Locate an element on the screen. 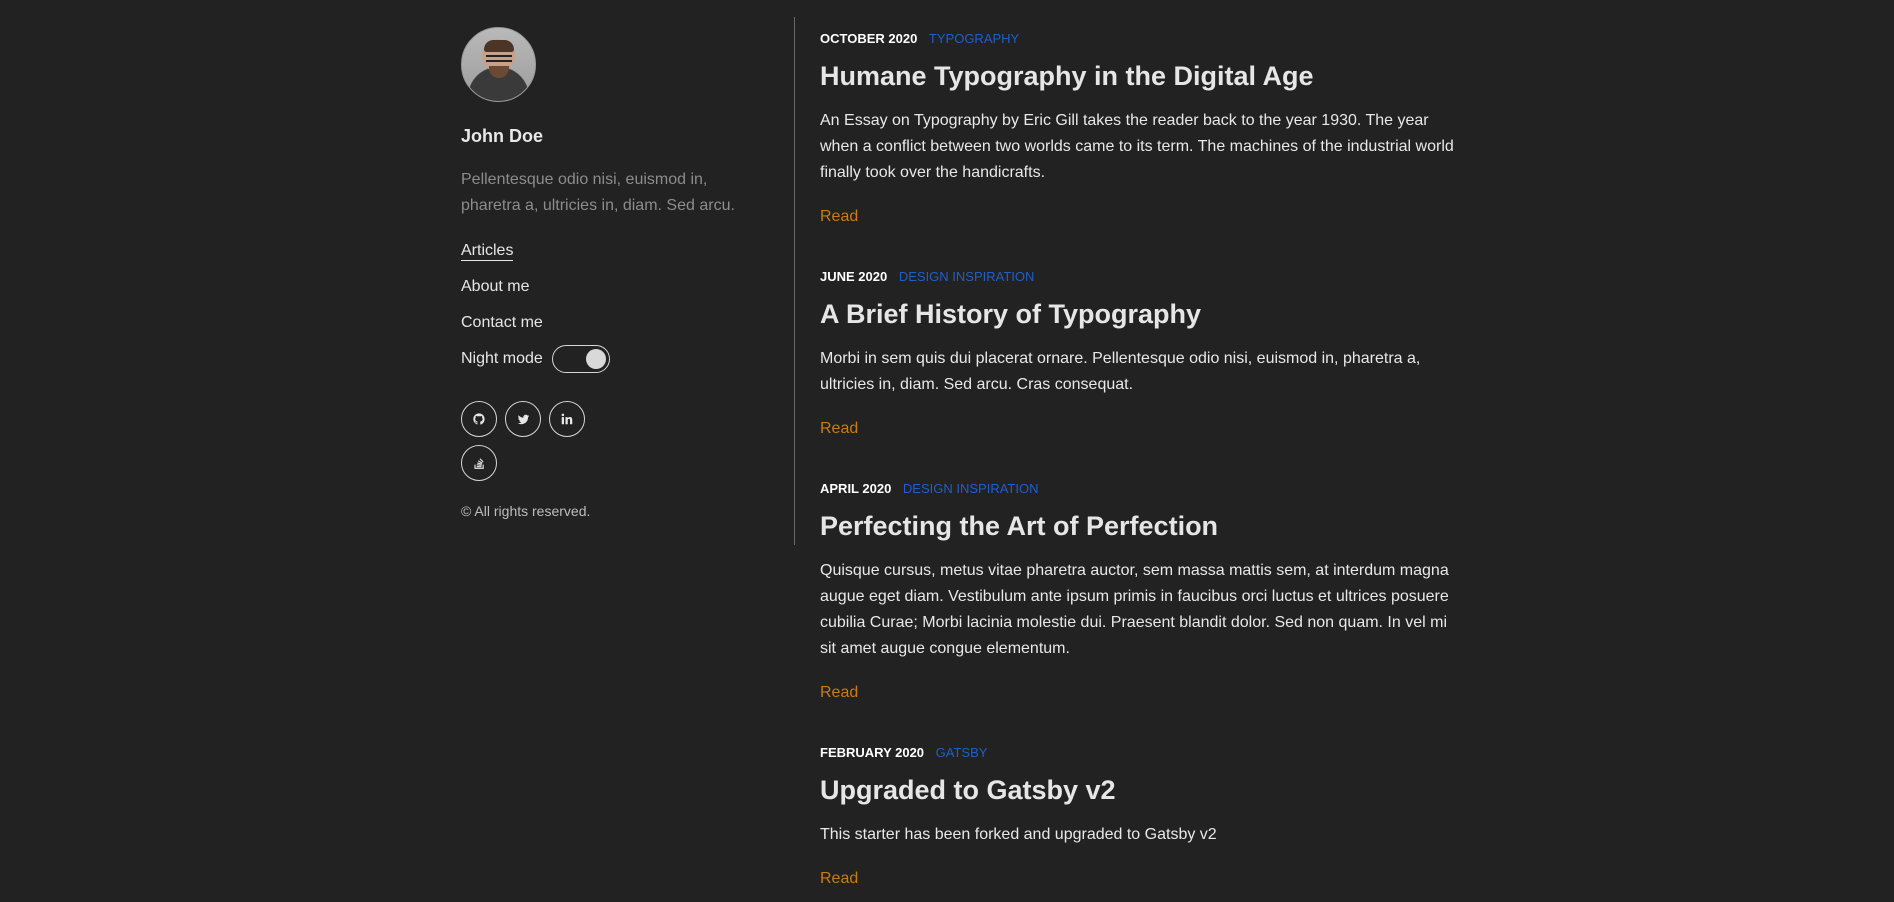 Image resolution: width=1894 pixels, height=902 pixels. nav-link-contact: Contact me is located at coordinates (502, 322).